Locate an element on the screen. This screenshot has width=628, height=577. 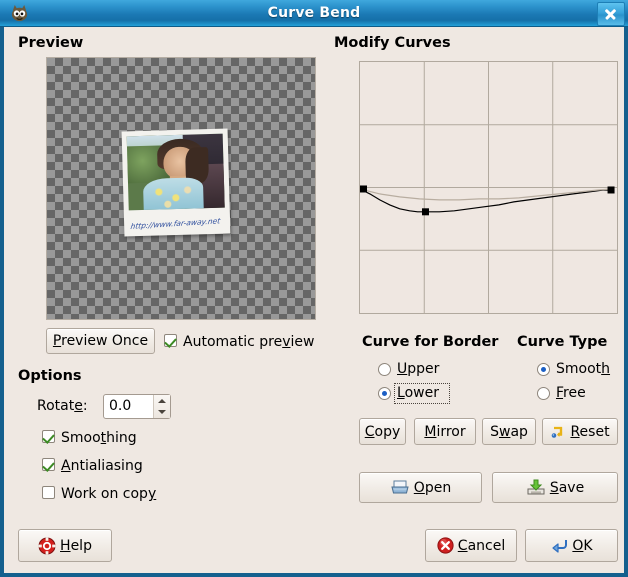
rotate-stepper is located at coordinates (161, 406).